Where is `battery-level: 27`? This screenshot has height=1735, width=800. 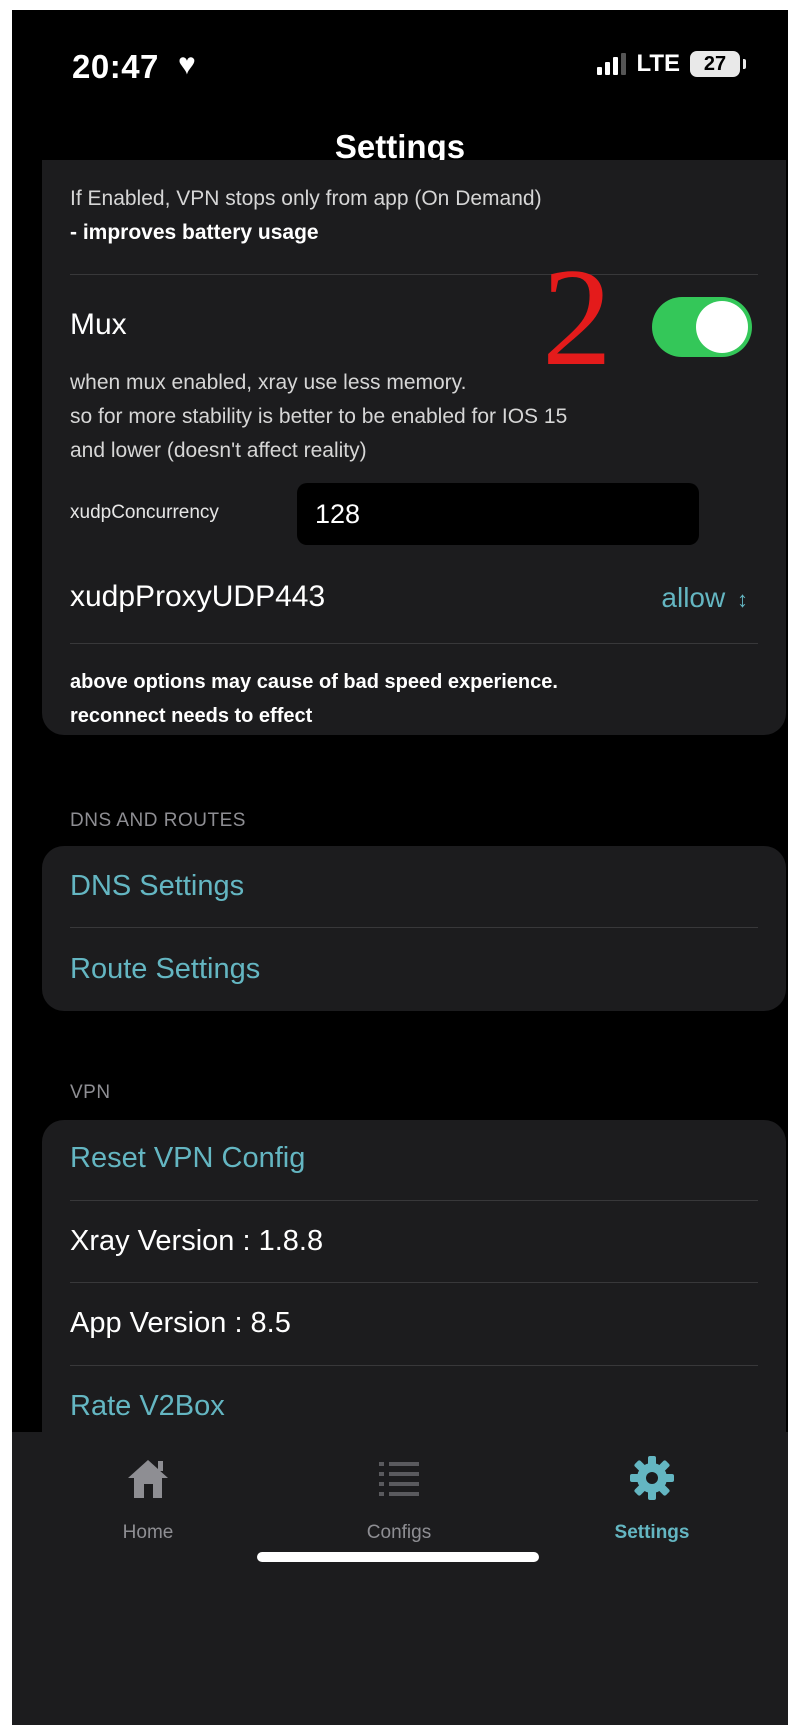 battery-level: 27 is located at coordinates (715, 63).